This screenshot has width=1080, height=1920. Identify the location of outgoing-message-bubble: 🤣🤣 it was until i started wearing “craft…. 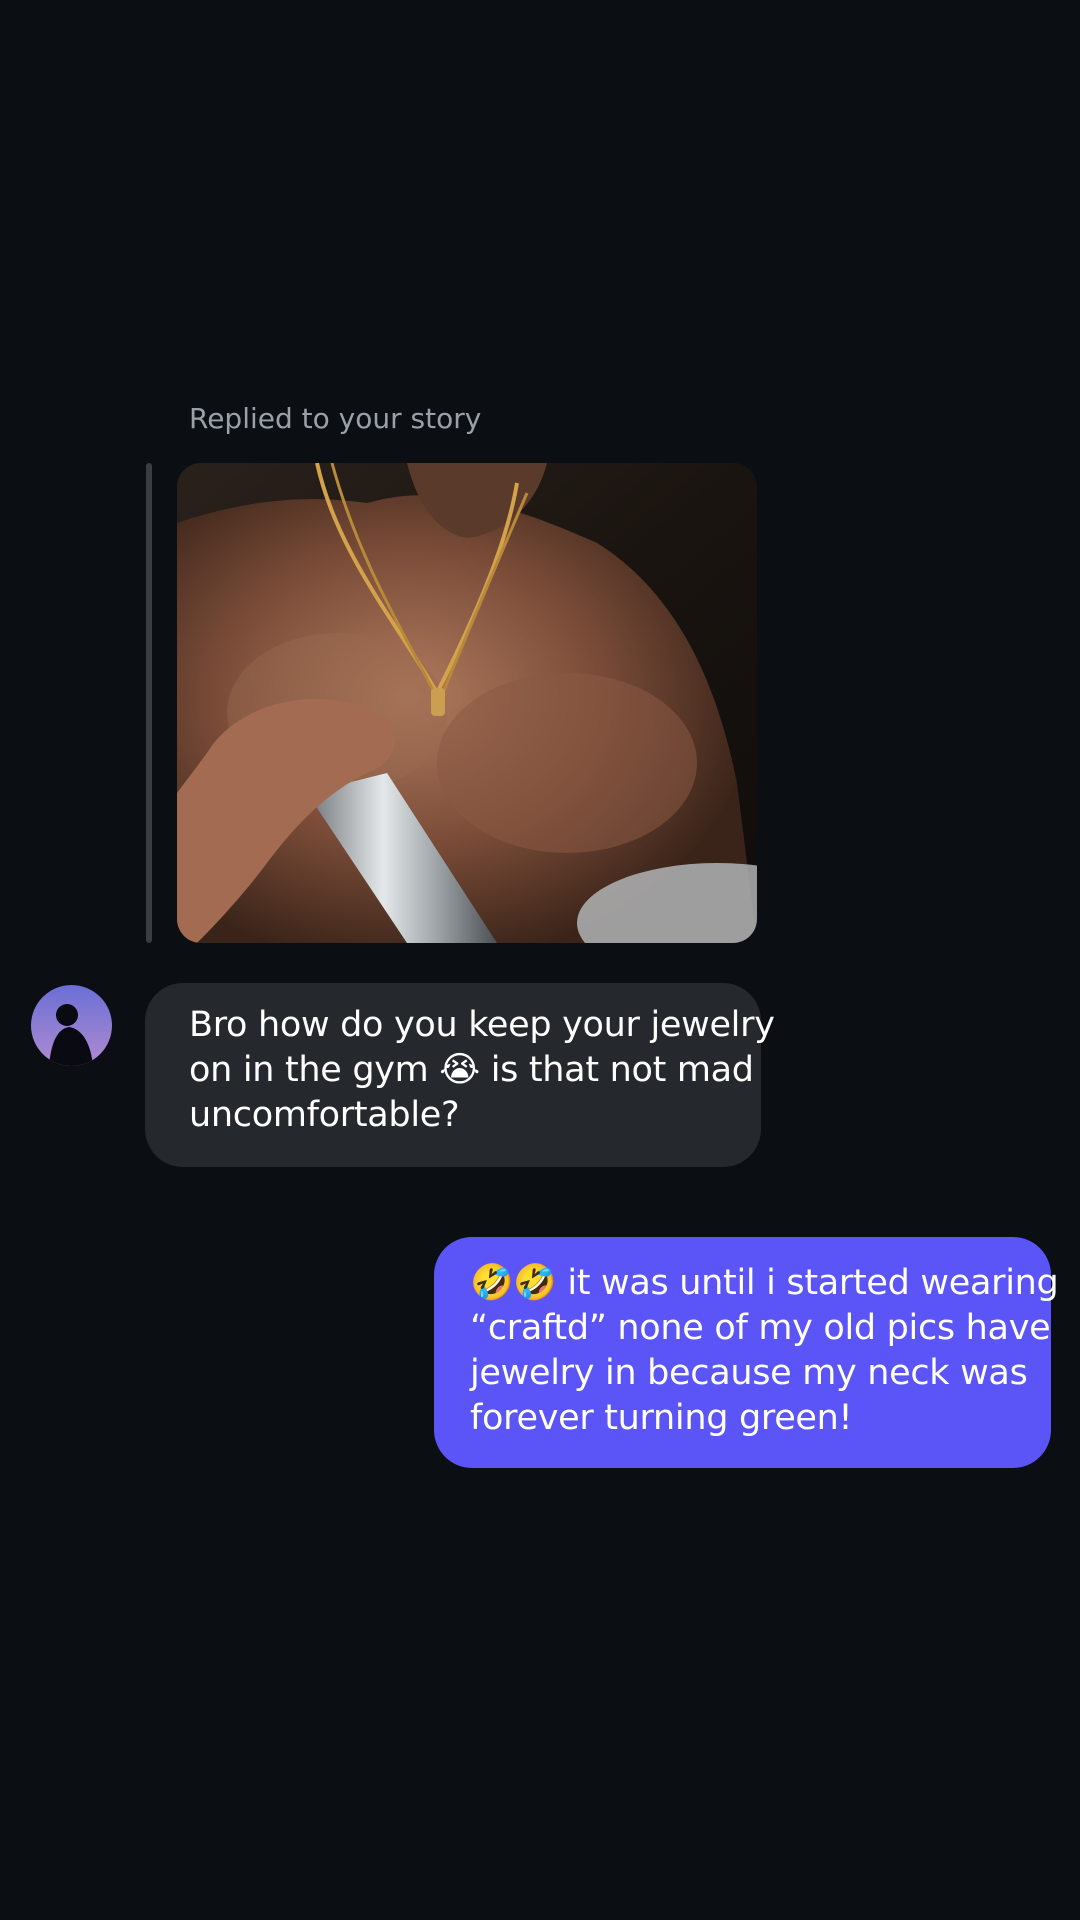
(746, 1352).